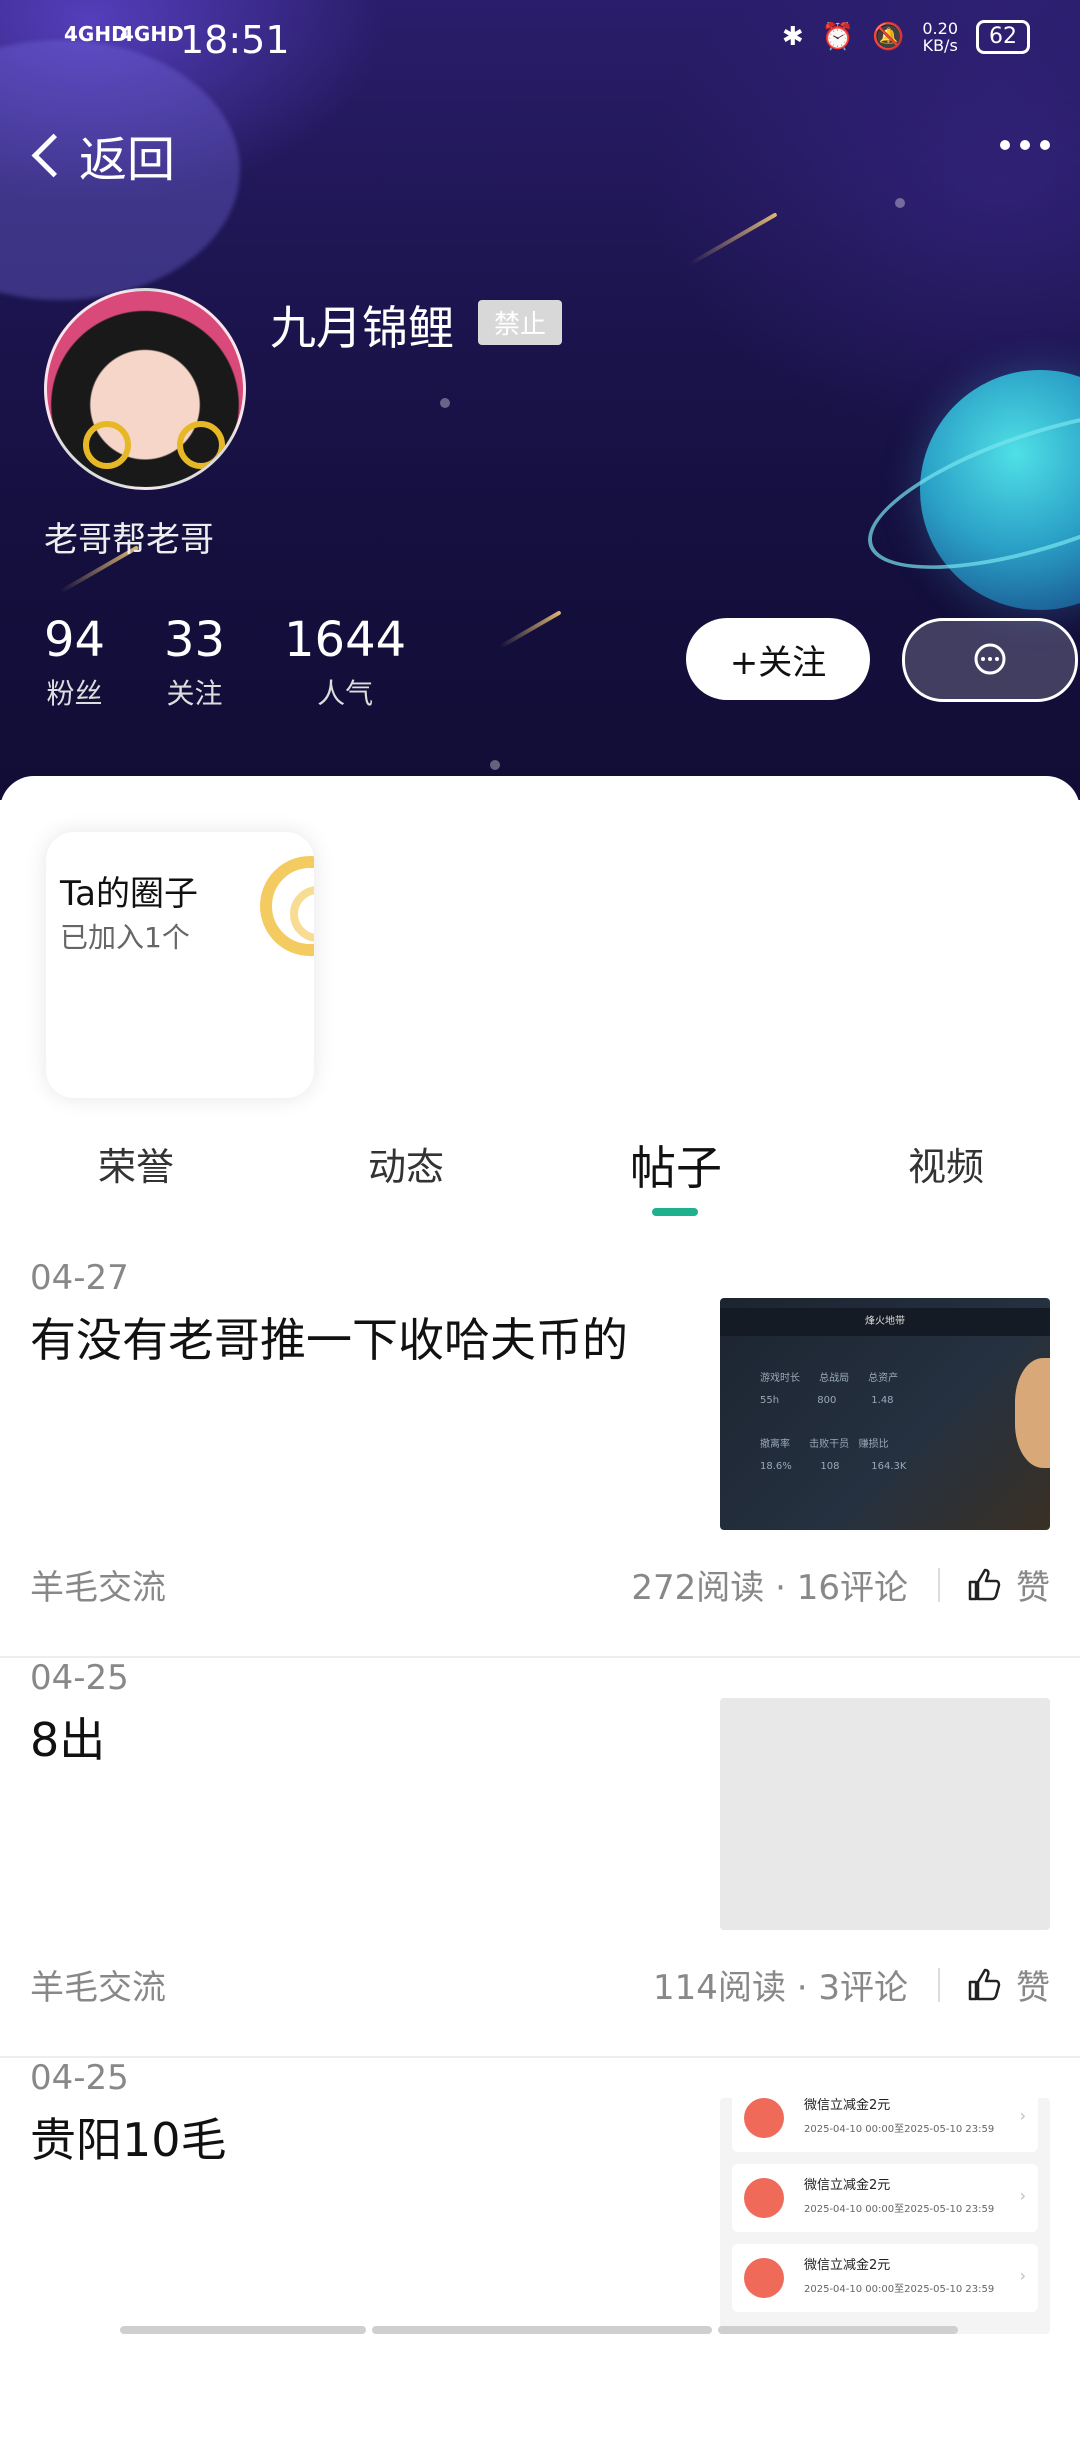  Describe the element at coordinates (287, 906) in the screenshot. I see `circle-ring-icon` at that location.